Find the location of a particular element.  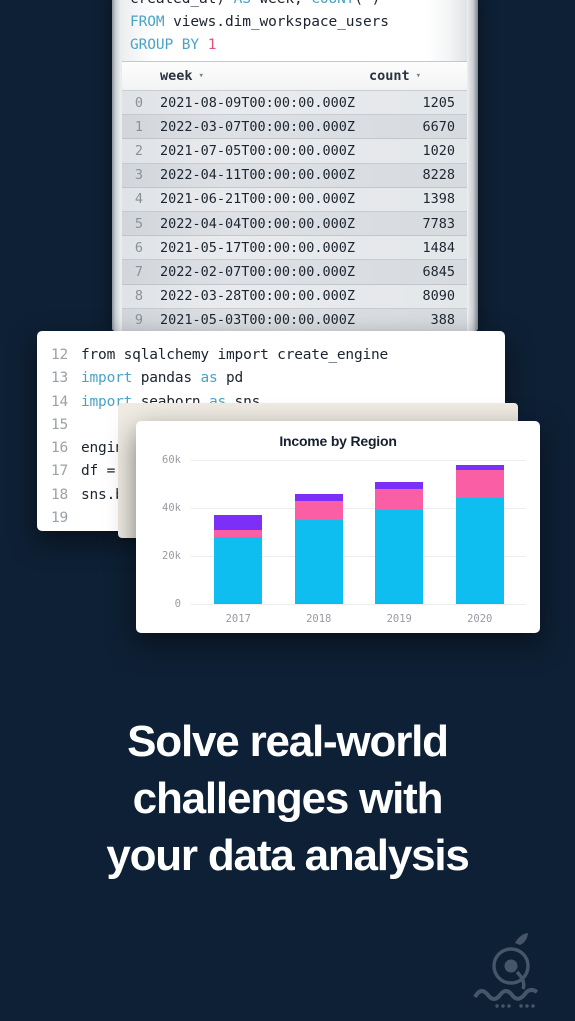

chart-bars is located at coordinates (359, 532).